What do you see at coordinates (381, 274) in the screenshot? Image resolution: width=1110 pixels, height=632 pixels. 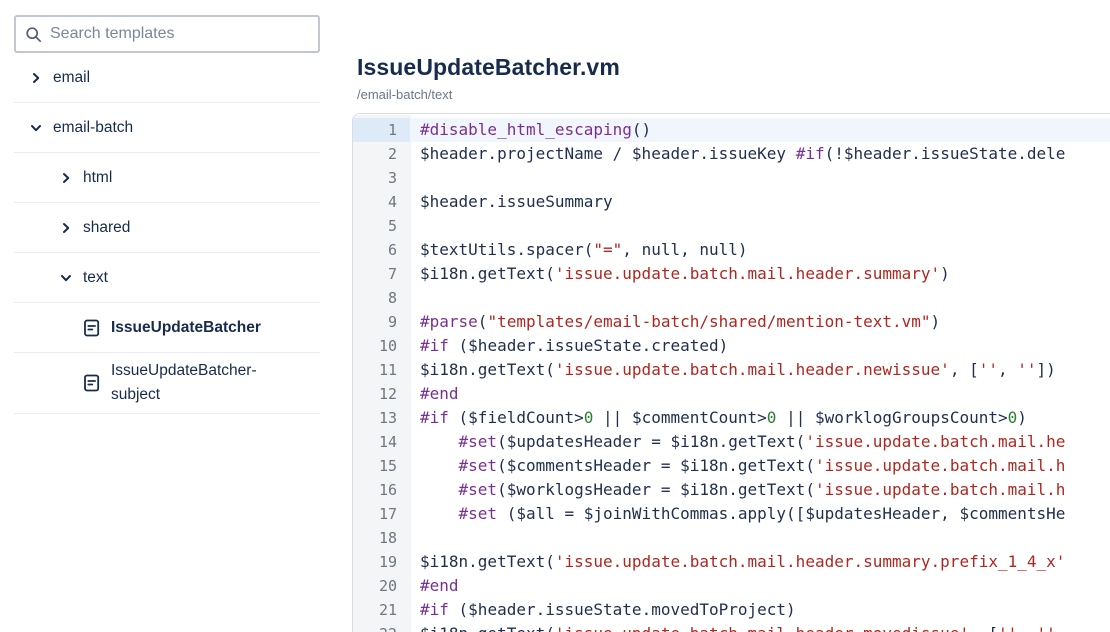 I see `line-number: 7` at bounding box center [381, 274].